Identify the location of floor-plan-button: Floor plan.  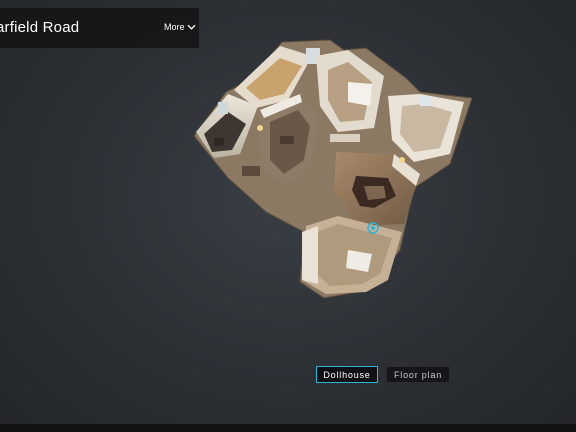
(418, 374).